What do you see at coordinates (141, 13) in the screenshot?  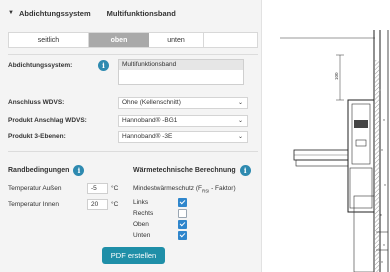 I see `header-value: Multifunktionsband` at bounding box center [141, 13].